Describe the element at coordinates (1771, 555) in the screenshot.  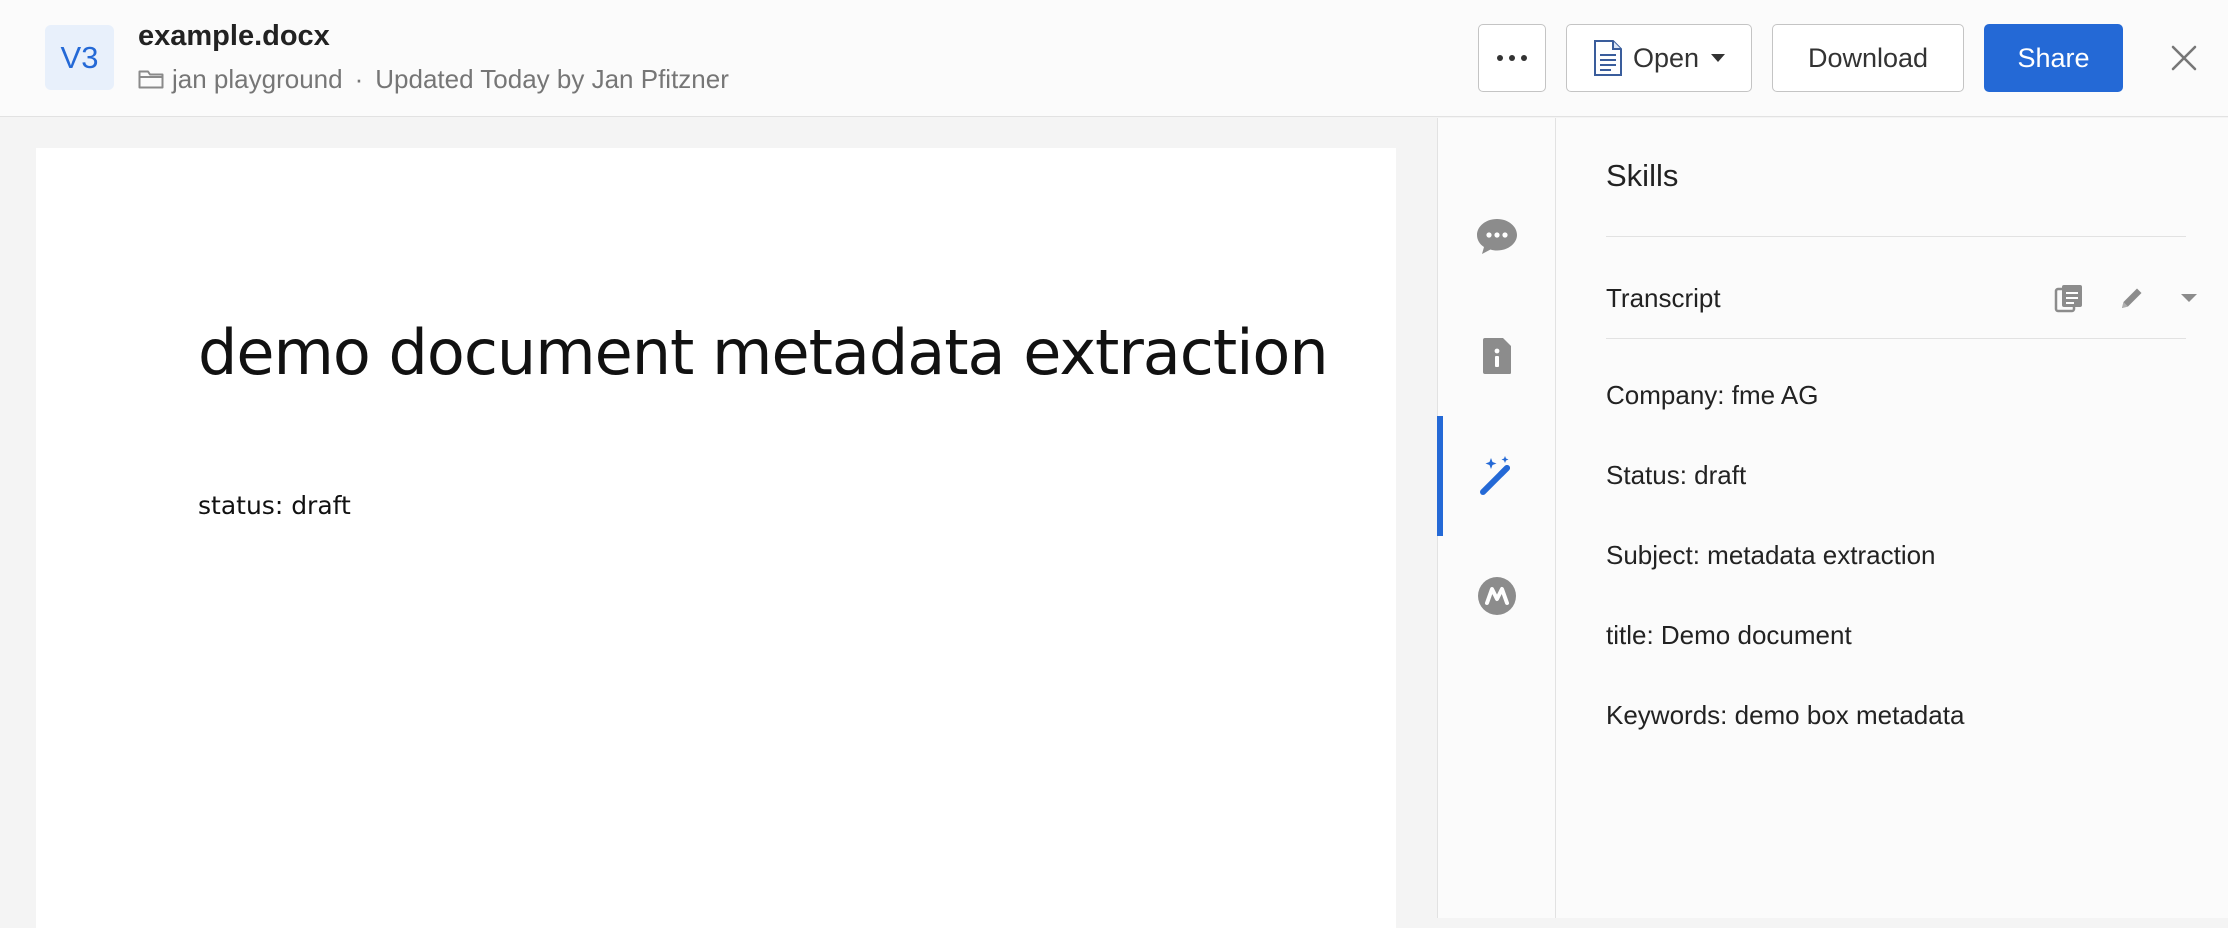
I see `list-item: Subject: metadata extraction` at that location.